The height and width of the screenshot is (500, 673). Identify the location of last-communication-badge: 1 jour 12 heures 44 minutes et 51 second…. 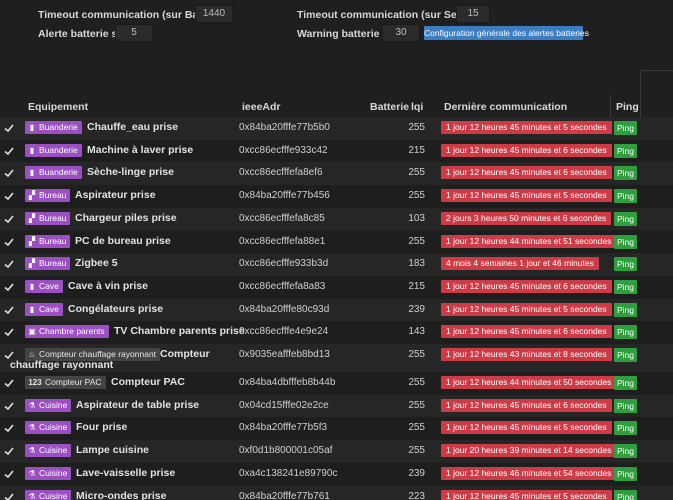
(529, 241).